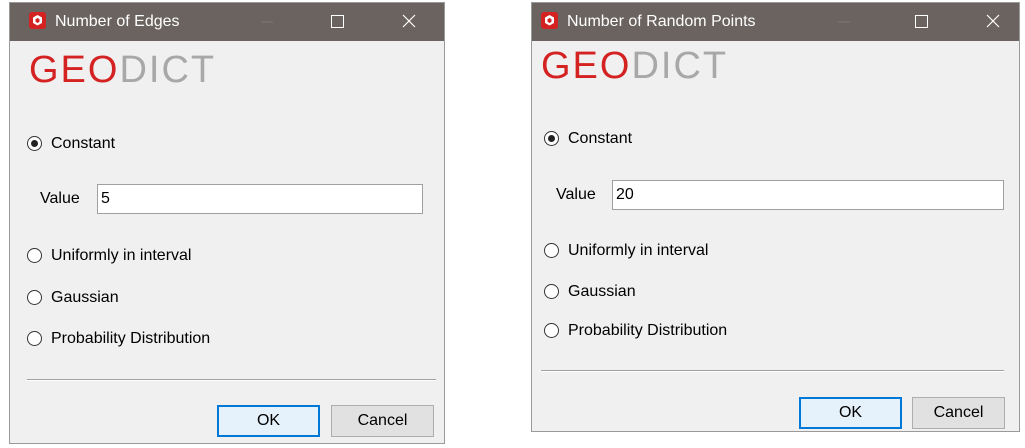 The width and height of the screenshot is (1025, 448). I want to click on title-bar: Number of Random Points, so click(775, 22).